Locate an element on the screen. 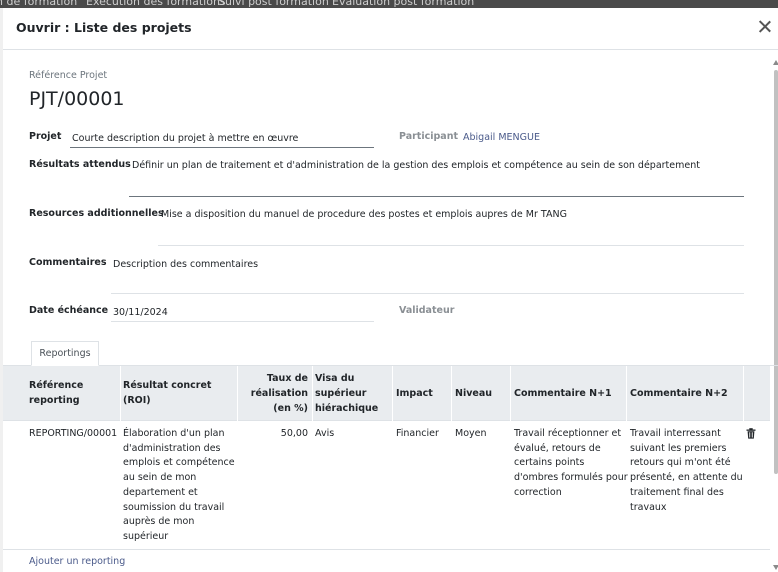  scroll-up-arrow-icon is located at coordinates (775, 62).